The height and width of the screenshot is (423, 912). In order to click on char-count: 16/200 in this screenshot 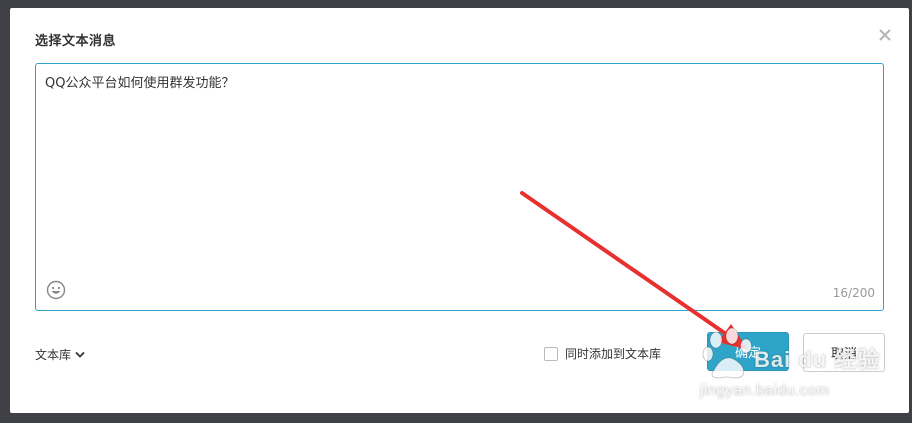, I will do `click(853, 293)`.